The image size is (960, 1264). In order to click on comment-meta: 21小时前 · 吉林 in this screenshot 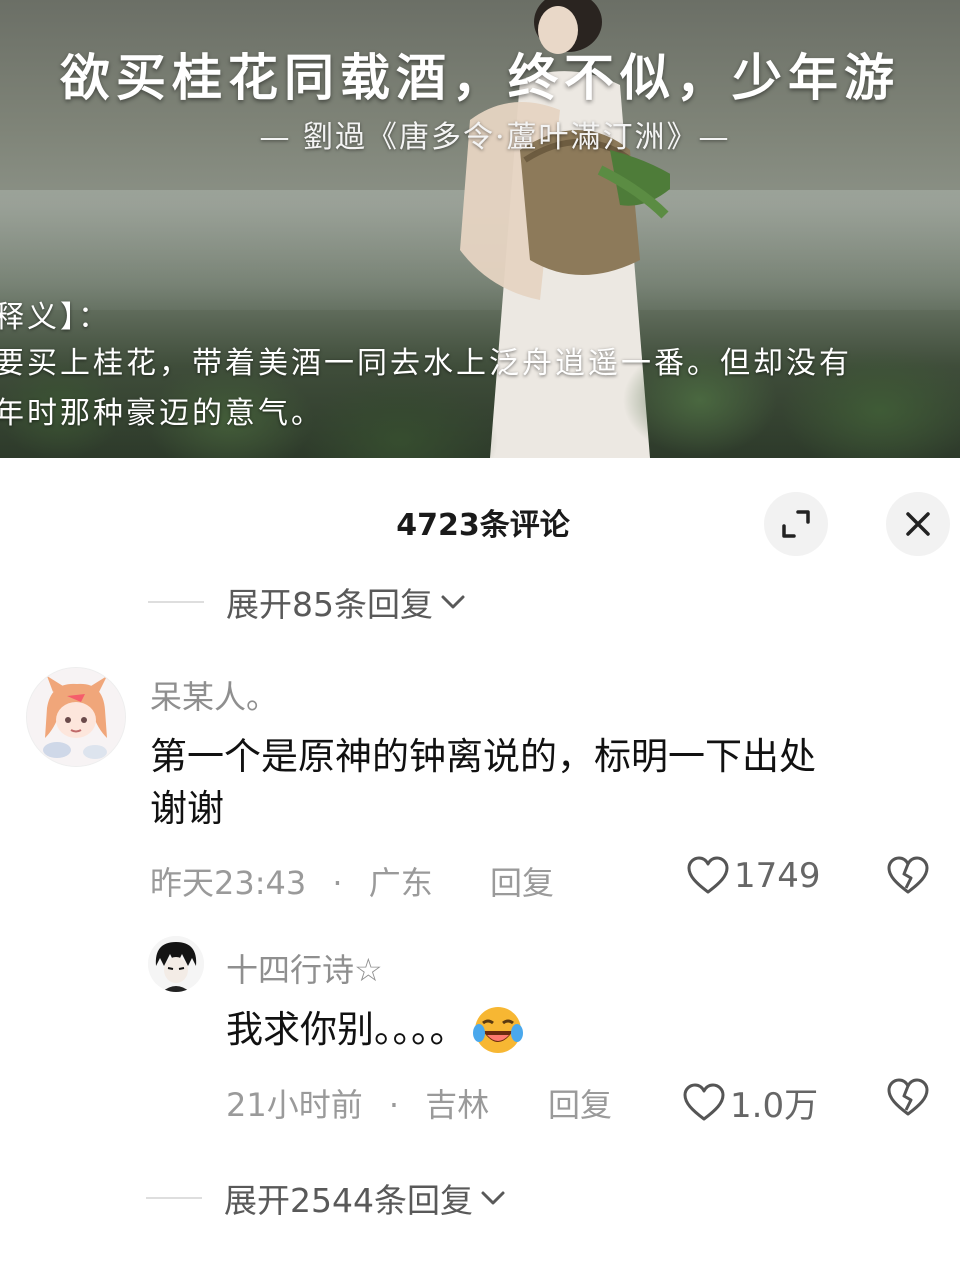, I will do `click(357, 1103)`.